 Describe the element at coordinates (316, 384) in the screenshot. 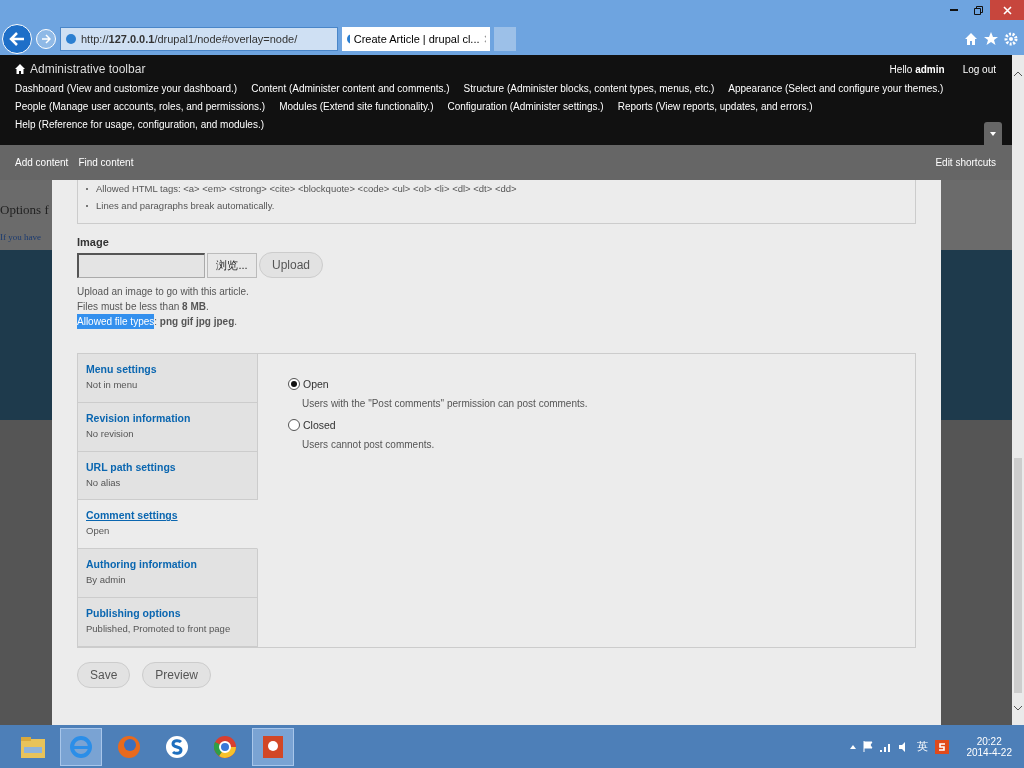

I see `radio-label: Open` at that location.